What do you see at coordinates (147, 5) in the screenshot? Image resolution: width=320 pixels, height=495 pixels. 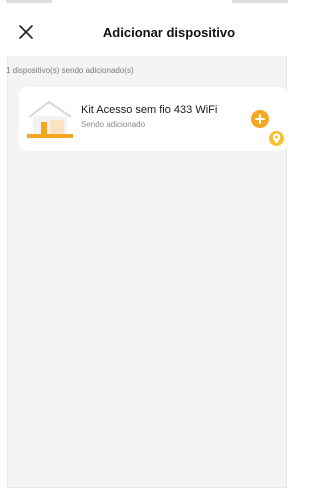 I see `status-bar` at bounding box center [147, 5].